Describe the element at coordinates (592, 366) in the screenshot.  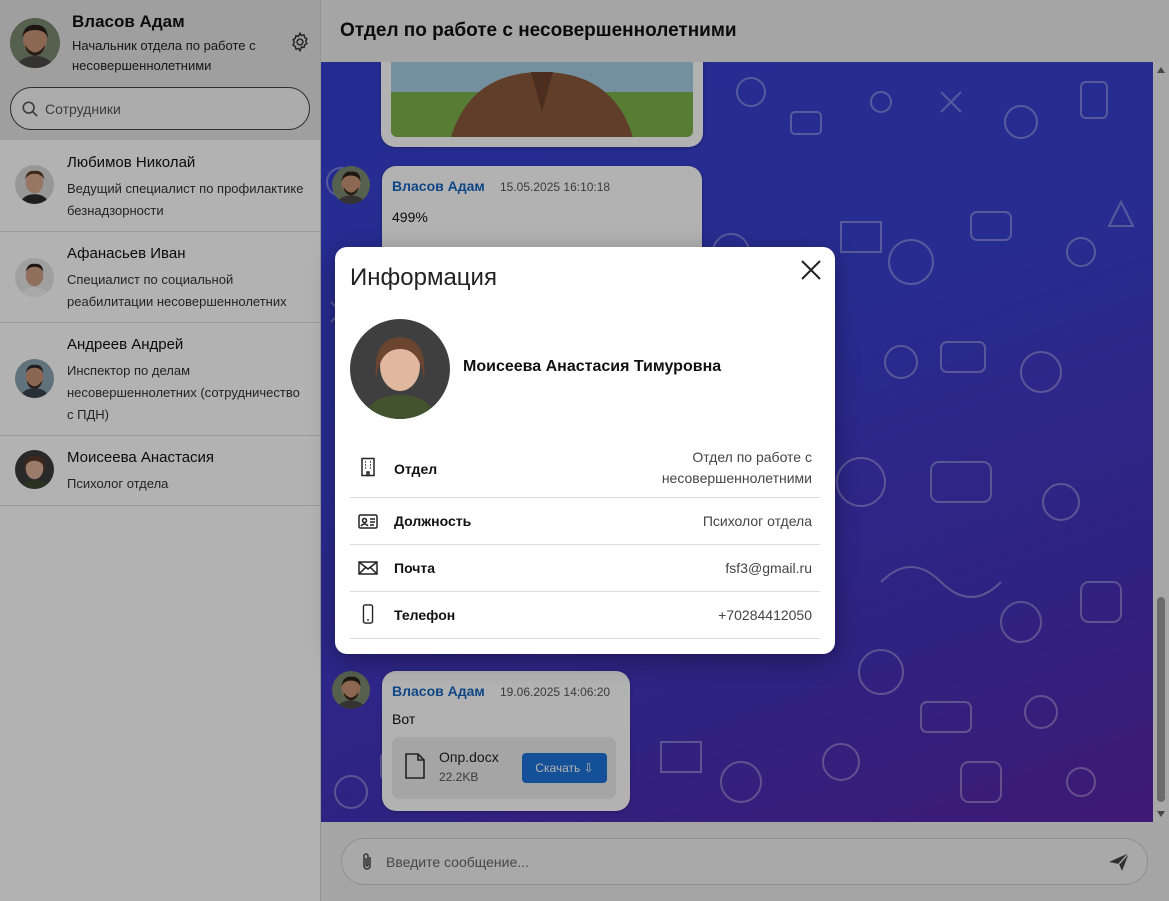
I see `employee-full-name: Моисеева Анастасия Тимуровна` at that location.